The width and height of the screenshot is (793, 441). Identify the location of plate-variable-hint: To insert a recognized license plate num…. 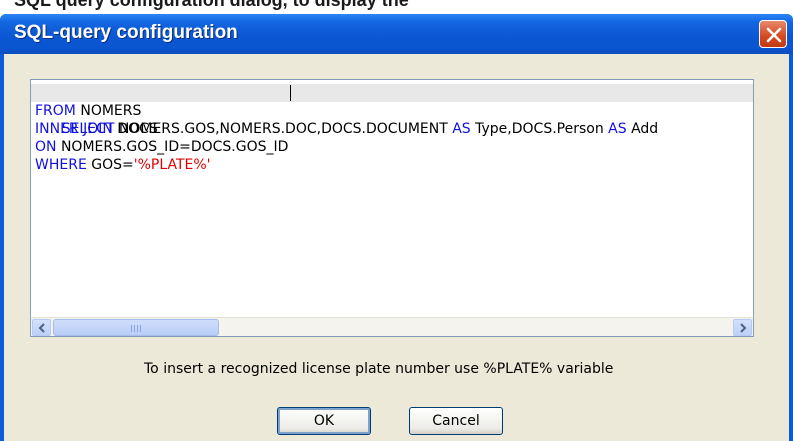
(379, 369).